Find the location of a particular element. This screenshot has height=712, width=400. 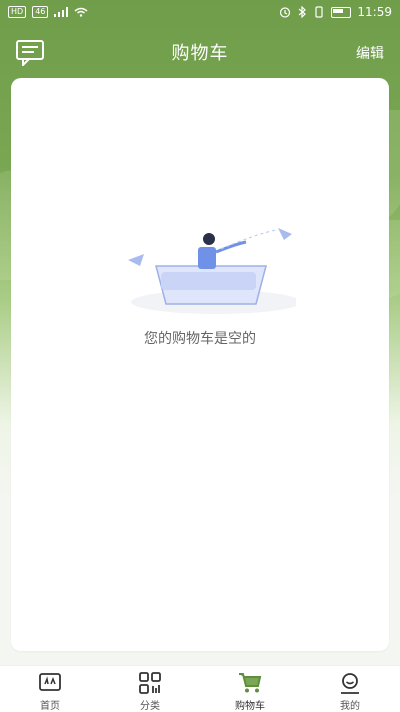

tab-category: 分类 is located at coordinates (150, 689).